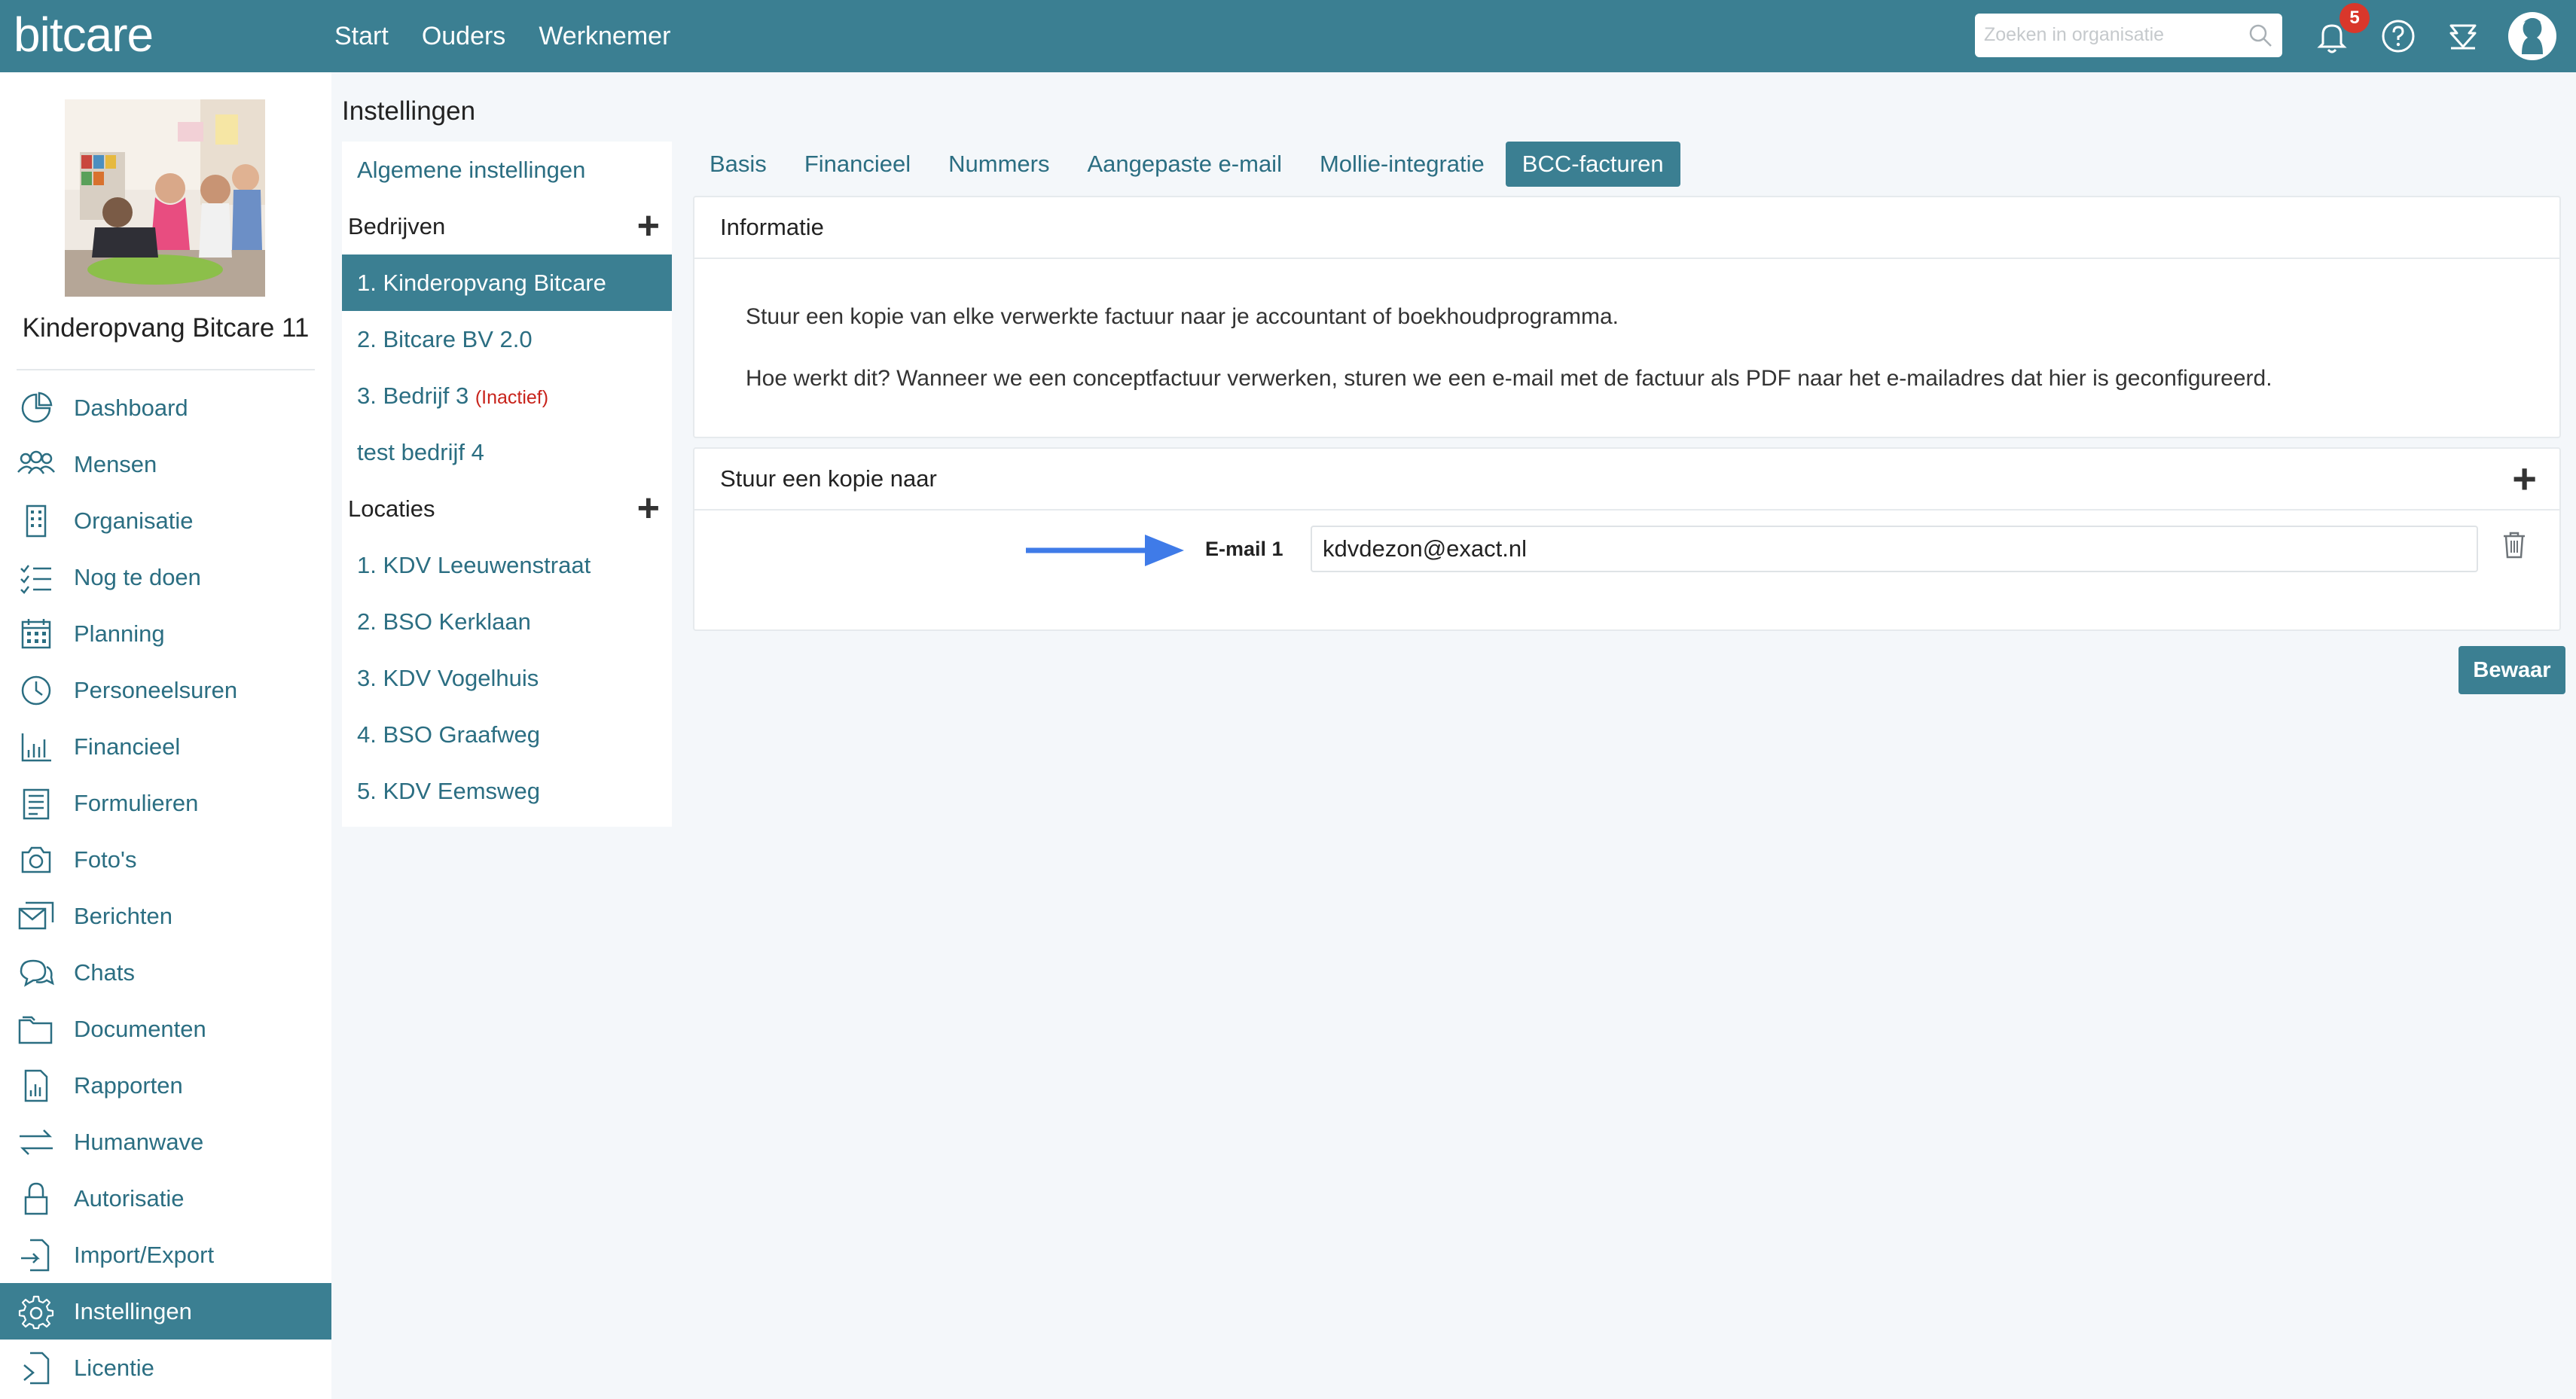 Image resolution: width=2576 pixels, height=1399 pixels. What do you see at coordinates (1185, 164) in the screenshot?
I see `tab-aangepaste-email: Aangepaste e-mail` at bounding box center [1185, 164].